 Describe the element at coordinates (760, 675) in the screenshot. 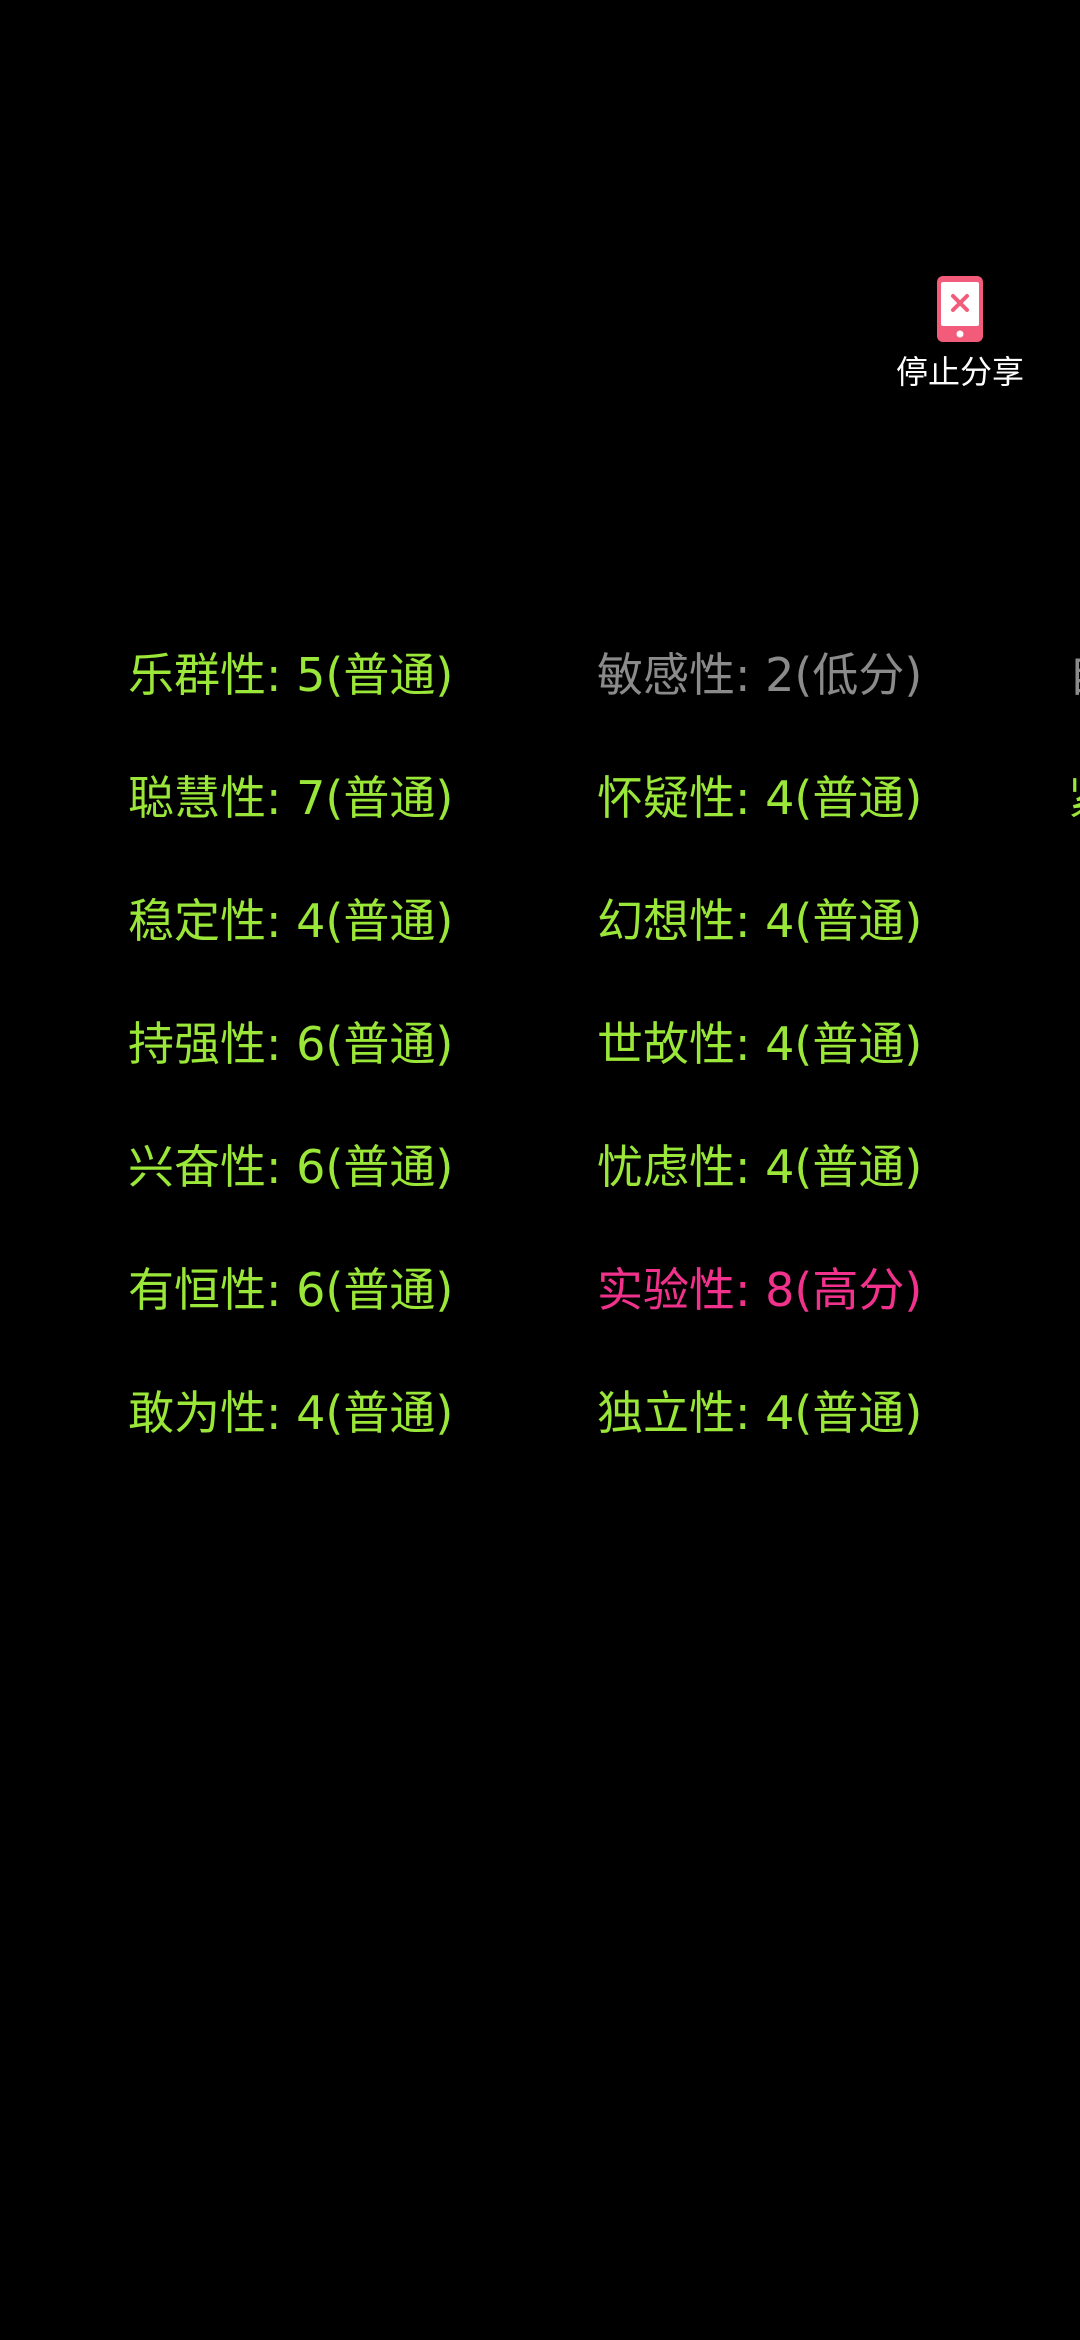

I see `trait-sensitivity: 敏感性: 2(低分)` at that location.